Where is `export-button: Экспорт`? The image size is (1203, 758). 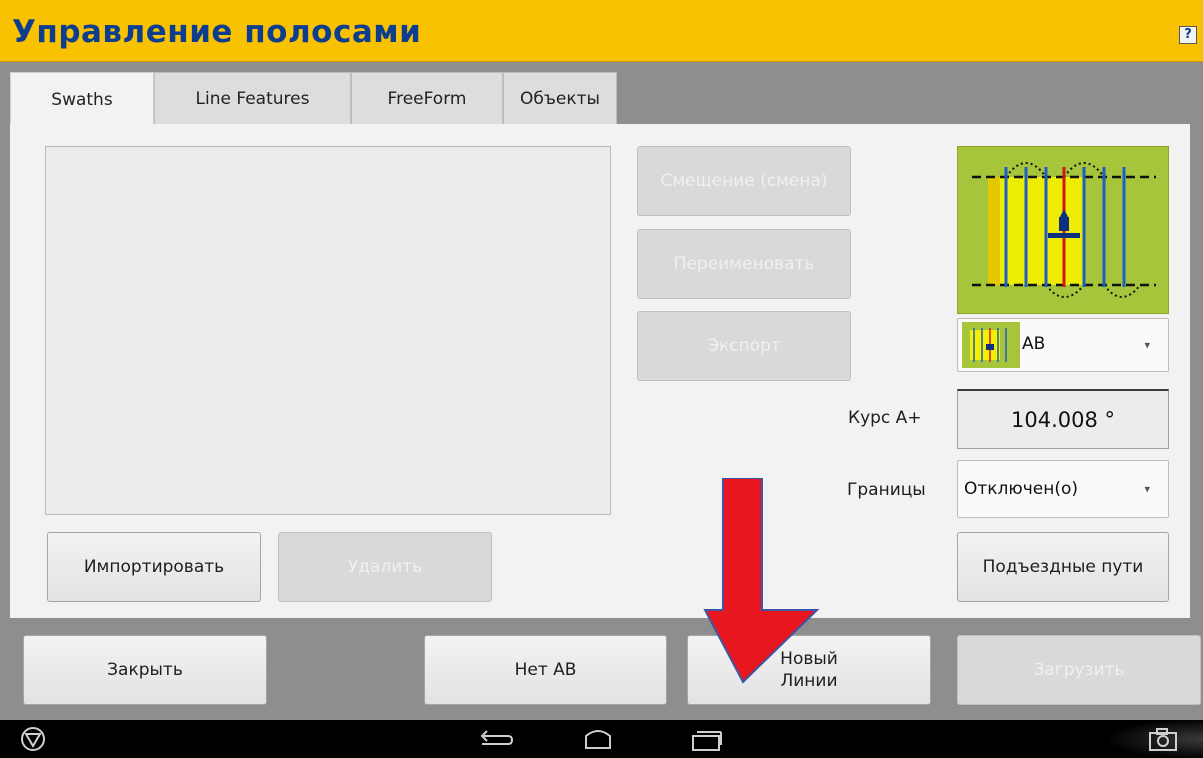 export-button: Экспорт is located at coordinates (744, 346).